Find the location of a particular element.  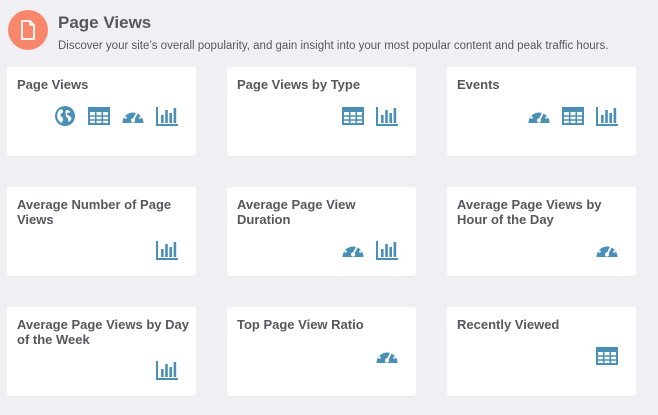

card-title: Average Page Views by Day of the Week is located at coordinates (103, 332).